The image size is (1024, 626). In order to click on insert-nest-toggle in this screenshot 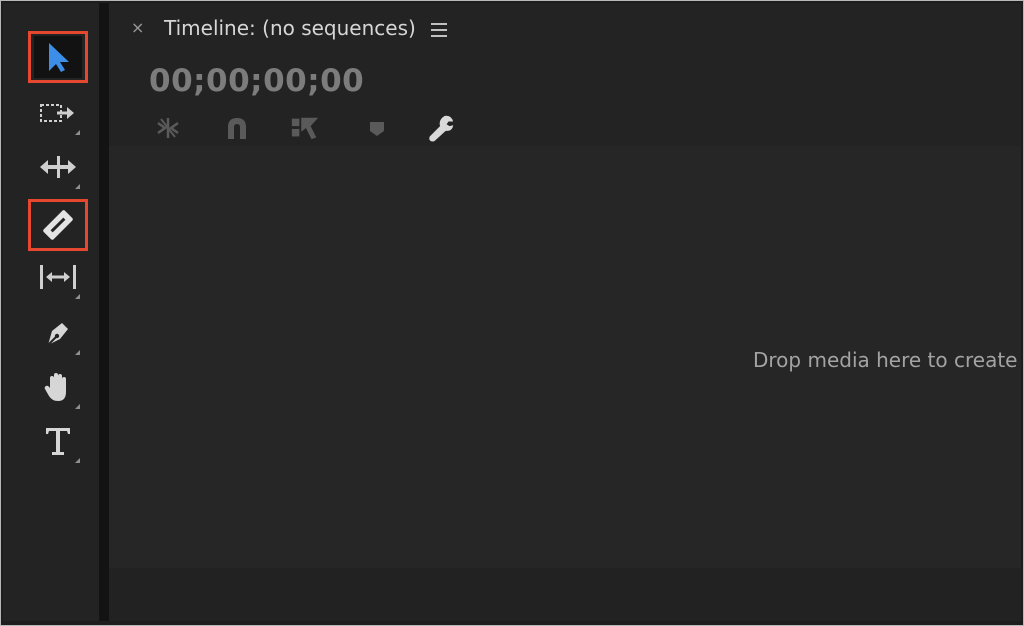, I will do `click(168, 128)`.